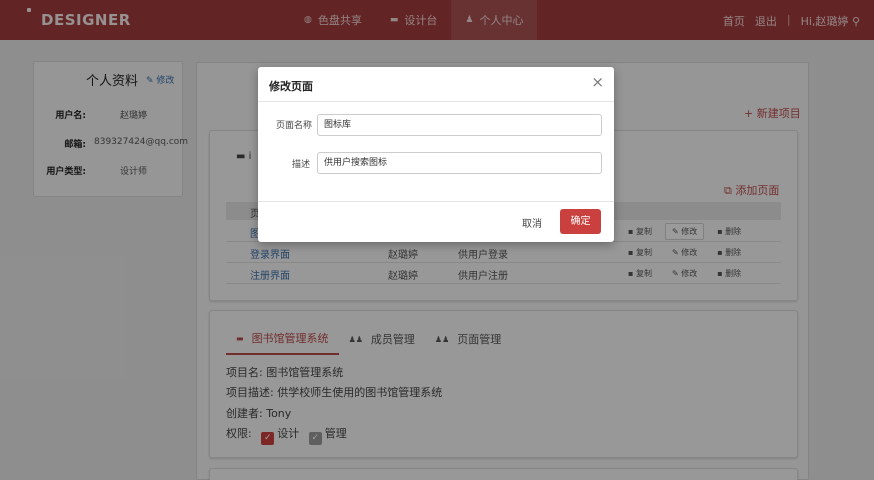 Image resolution: width=874 pixels, height=480 pixels. What do you see at coordinates (301, 165) in the screenshot?
I see `description-label: 描述` at bounding box center [301, 165].